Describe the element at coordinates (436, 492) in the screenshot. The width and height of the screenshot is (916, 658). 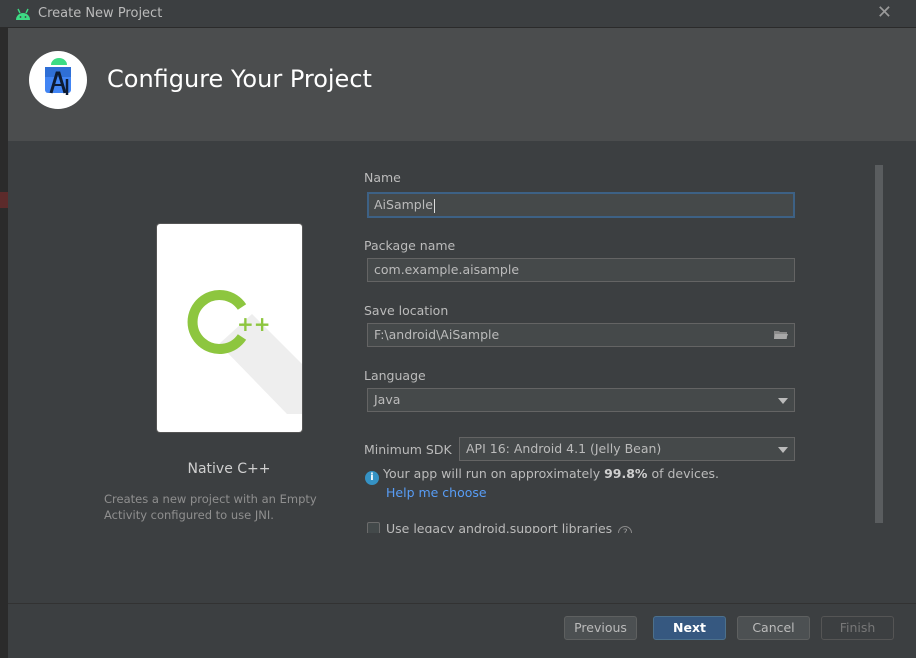
I see `help-me-choose-link: Help me choose` at that location.